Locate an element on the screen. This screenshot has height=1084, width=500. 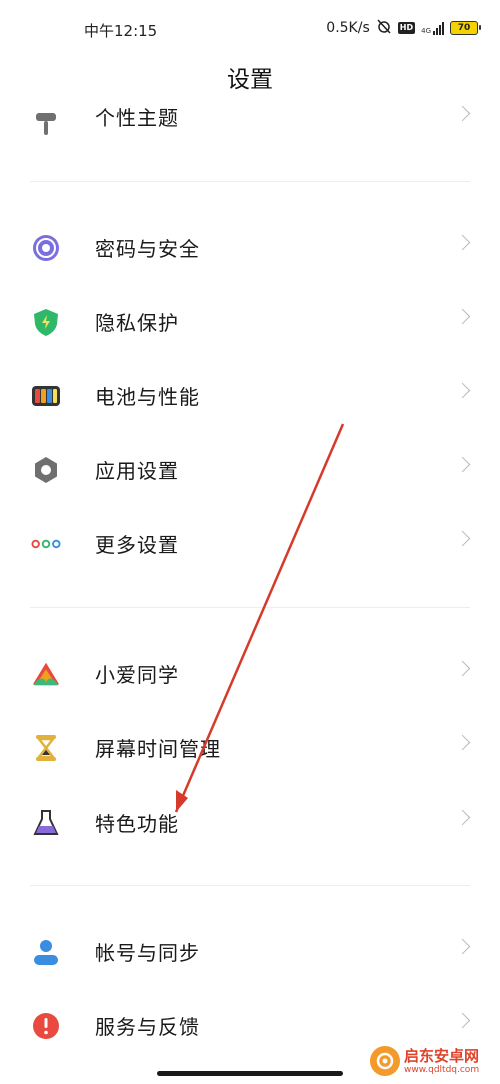
list-item-app-settings: 应用设置 is located at coordinates (250, 469).